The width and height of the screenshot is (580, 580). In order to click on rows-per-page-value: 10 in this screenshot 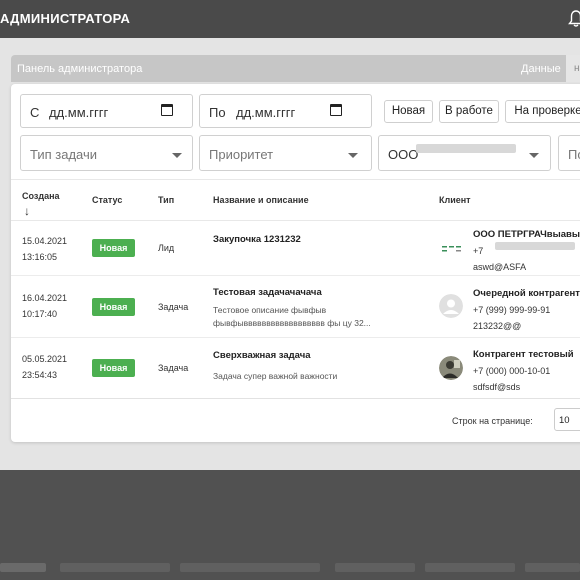, I will do `click(564, 420)`.